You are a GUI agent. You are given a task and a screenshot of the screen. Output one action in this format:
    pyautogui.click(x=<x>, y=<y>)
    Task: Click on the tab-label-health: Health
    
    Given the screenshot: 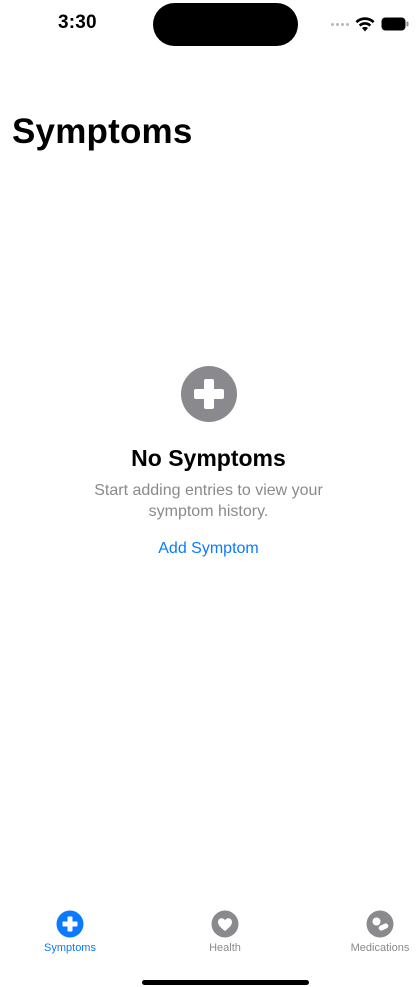 What is the action you would take?
    pyautogui.click(x=225, y=948)
    